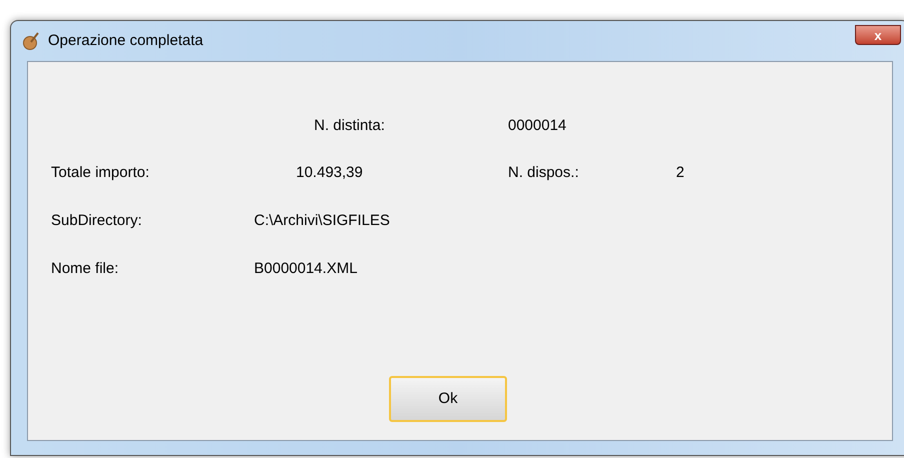 This screenshot has width=904, height=458. I want to click on field-value: C:\Archivi\SIGFILES, so click(322, 220).